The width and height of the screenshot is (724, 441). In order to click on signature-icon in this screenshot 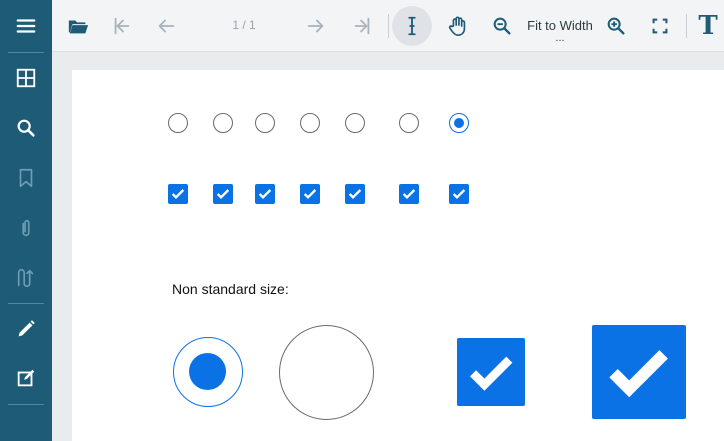, I will do `click(26, 278)`.